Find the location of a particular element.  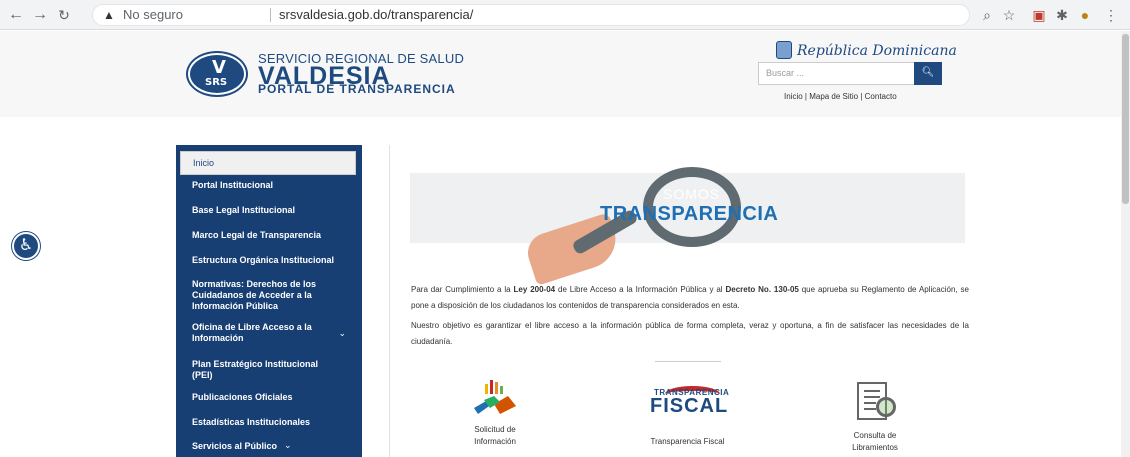

warning-icon: ▲ is located at coordinates (109, 15).